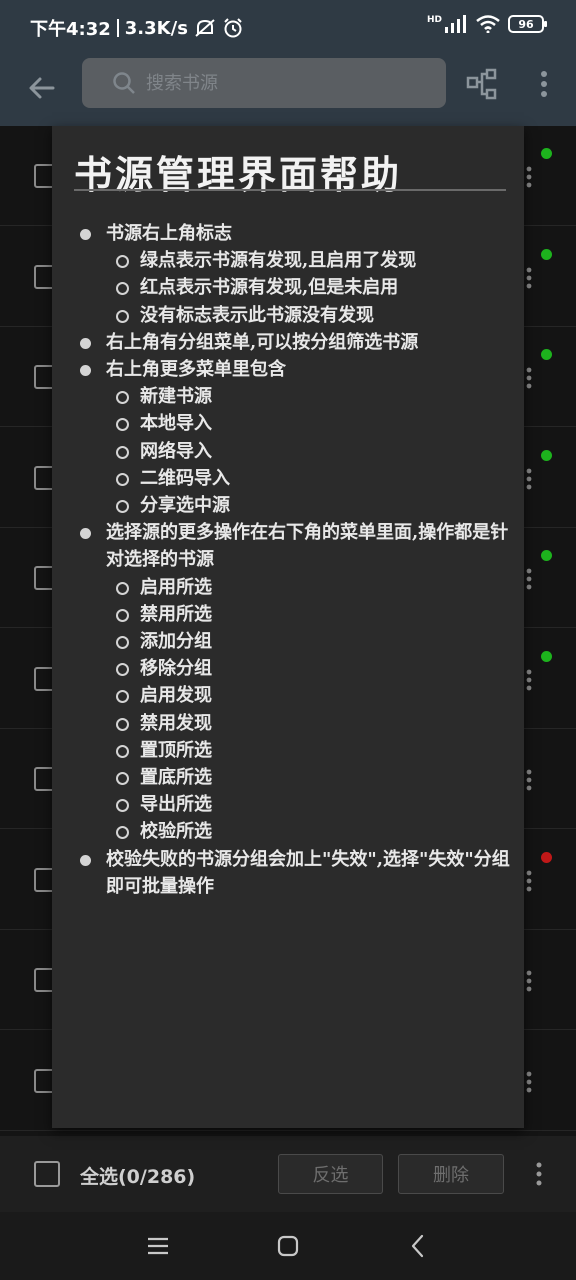 The image size is (576, 1280). I want to click on back-arrow-icon, so click(42, 88).